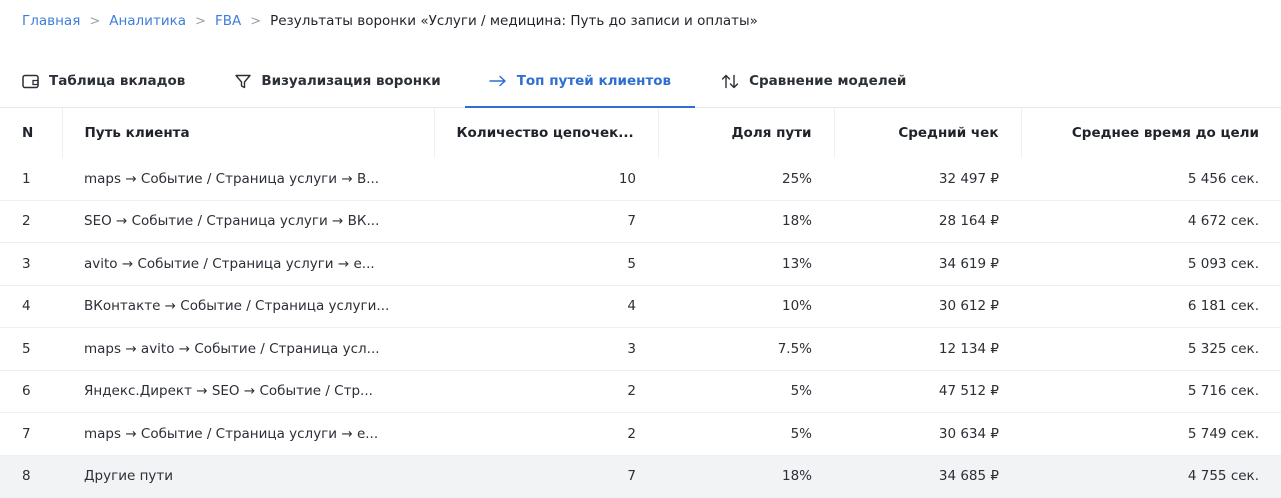  What do you see at coordinates (546, 264) in the screenshot?
I see `cell-chain-count: 5` at bounding box center [546, 264].